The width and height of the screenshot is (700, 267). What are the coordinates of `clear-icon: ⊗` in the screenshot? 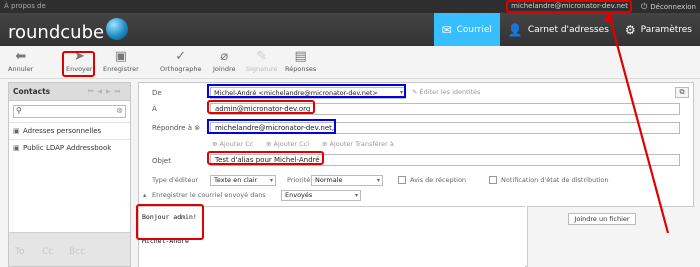 It's located at (119, 110).